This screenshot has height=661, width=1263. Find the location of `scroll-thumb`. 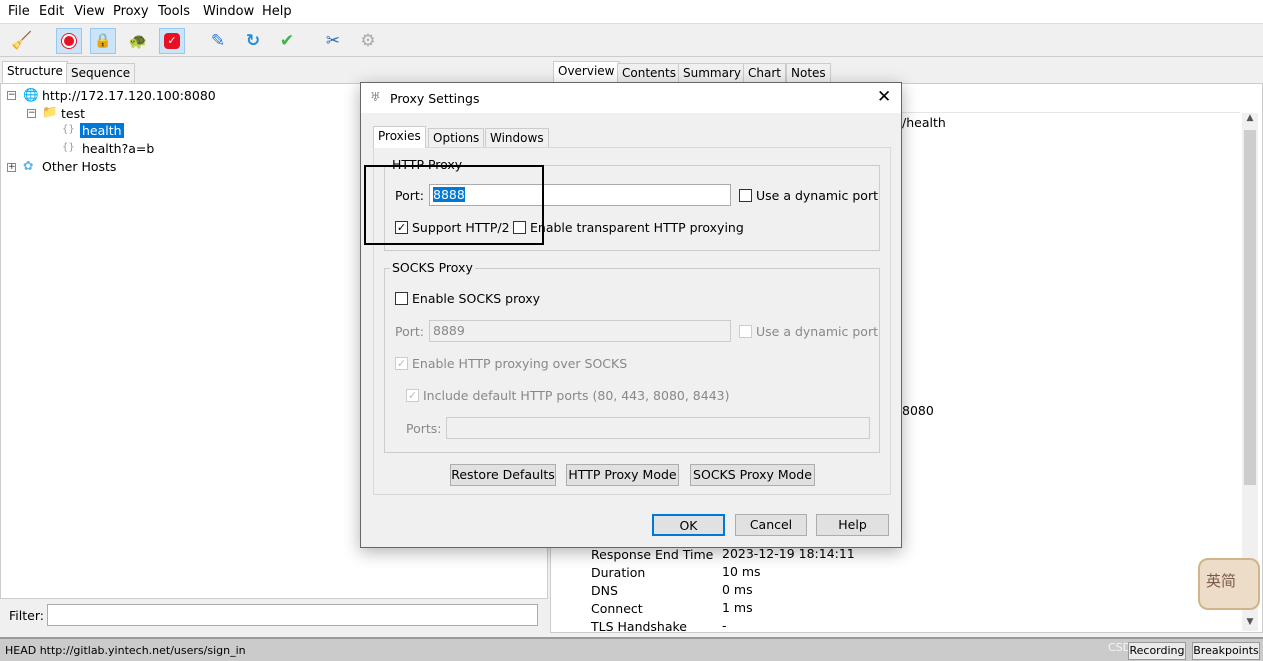

scroll-thumb is located at coordinates (1250, 307).